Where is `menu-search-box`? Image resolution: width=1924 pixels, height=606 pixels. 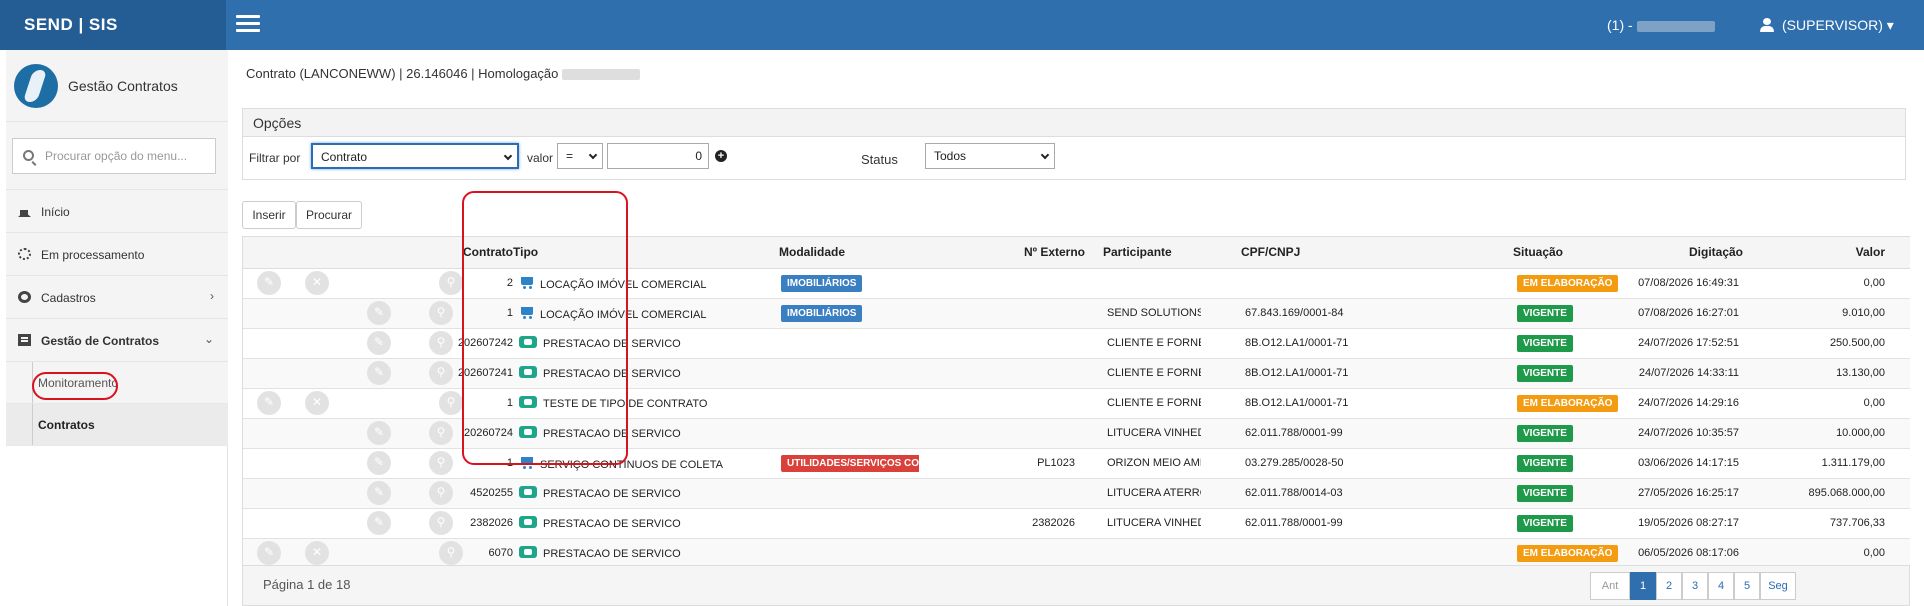
menu-search-box is located at coordinates (114, 156).